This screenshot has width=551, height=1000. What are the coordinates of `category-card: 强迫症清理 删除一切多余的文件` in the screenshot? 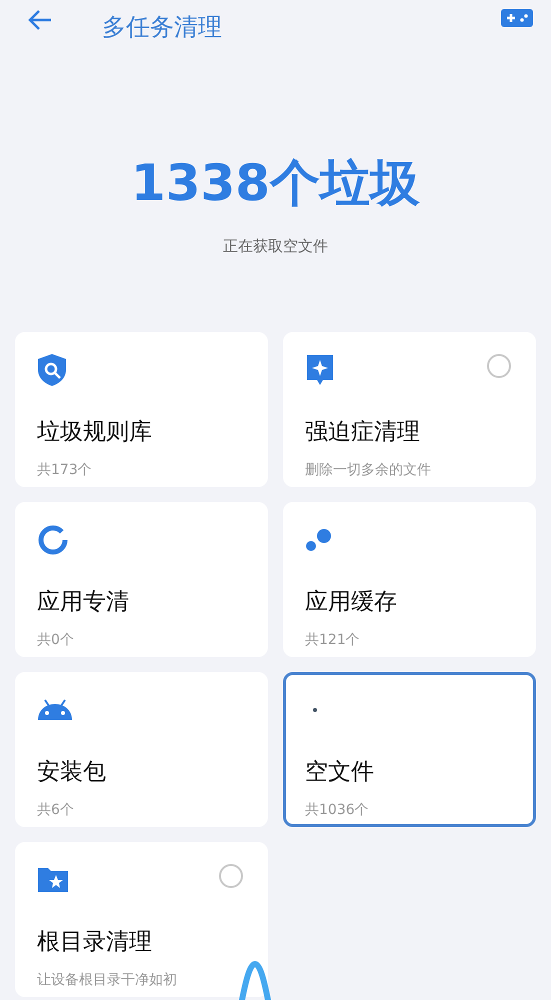 It's located at (409, 409).